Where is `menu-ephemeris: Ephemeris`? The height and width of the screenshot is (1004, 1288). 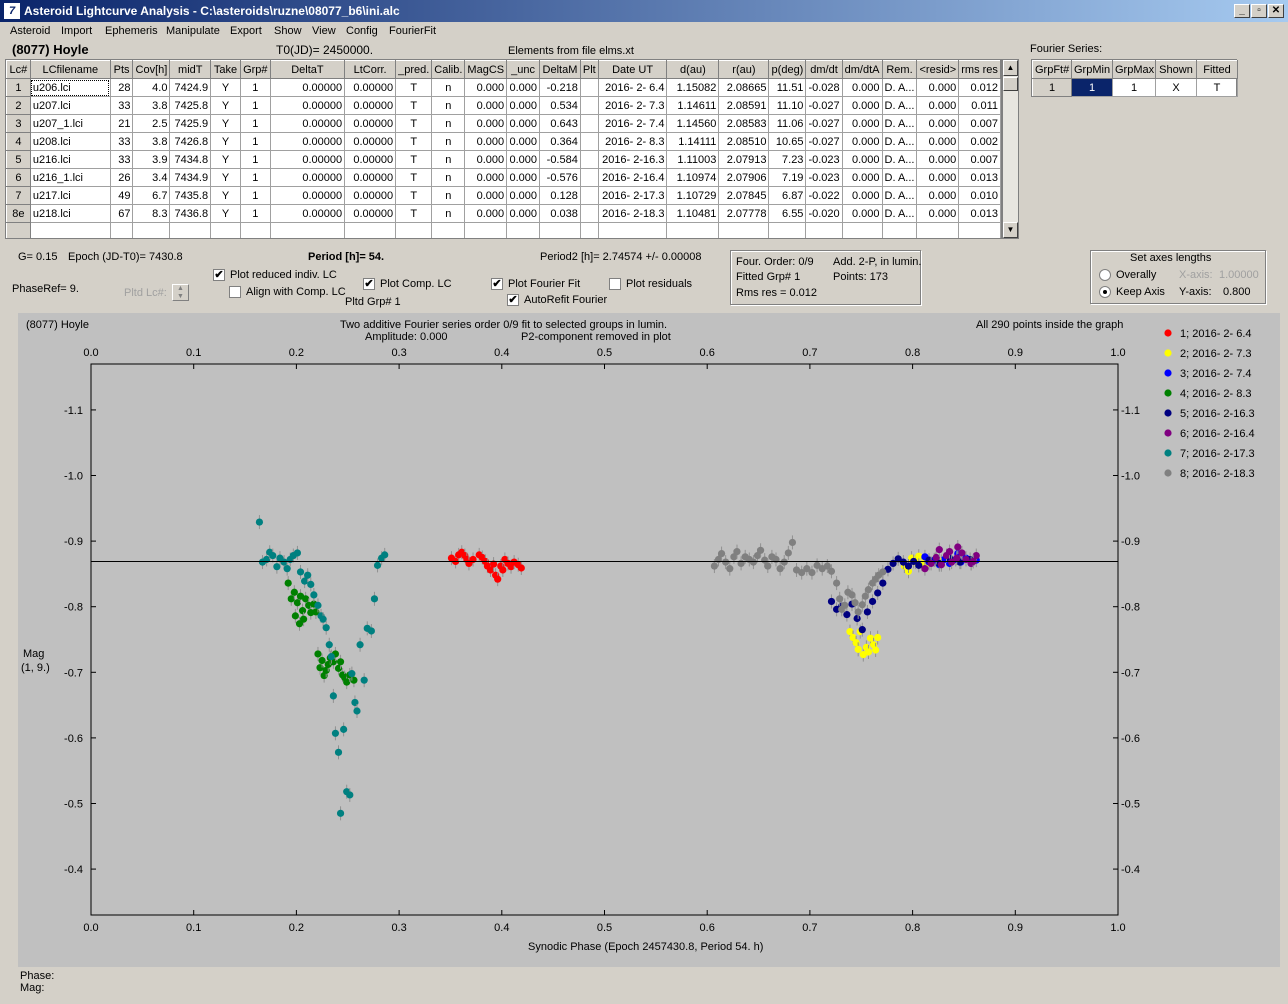
menu-ephemeris: Ephemeris is located at coordinates (131, 31).